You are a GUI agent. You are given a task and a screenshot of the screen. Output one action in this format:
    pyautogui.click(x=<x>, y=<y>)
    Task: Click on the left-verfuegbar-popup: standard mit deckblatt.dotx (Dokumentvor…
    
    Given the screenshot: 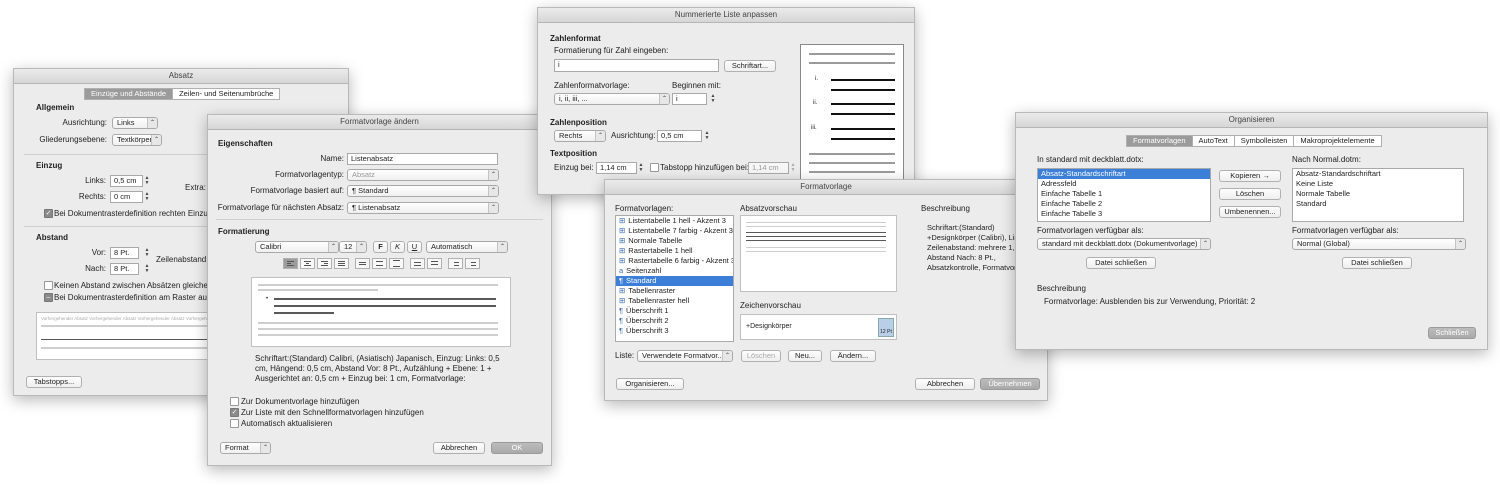 What is the action you would take?
    pyautogui.click(x=1124, y=244)
    